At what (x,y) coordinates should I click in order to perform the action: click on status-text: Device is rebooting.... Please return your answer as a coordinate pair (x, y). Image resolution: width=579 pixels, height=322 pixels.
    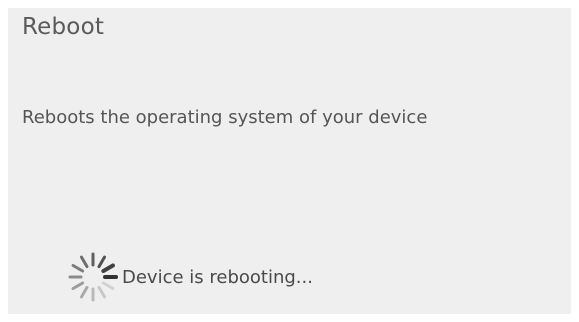
    Looking at the image, I should click on (217, 277).